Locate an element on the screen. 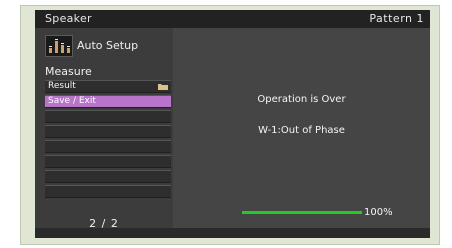 This screenshot has width=452, height=248. menu-item-label: Save / Exit is located at coordinates (72, 101).